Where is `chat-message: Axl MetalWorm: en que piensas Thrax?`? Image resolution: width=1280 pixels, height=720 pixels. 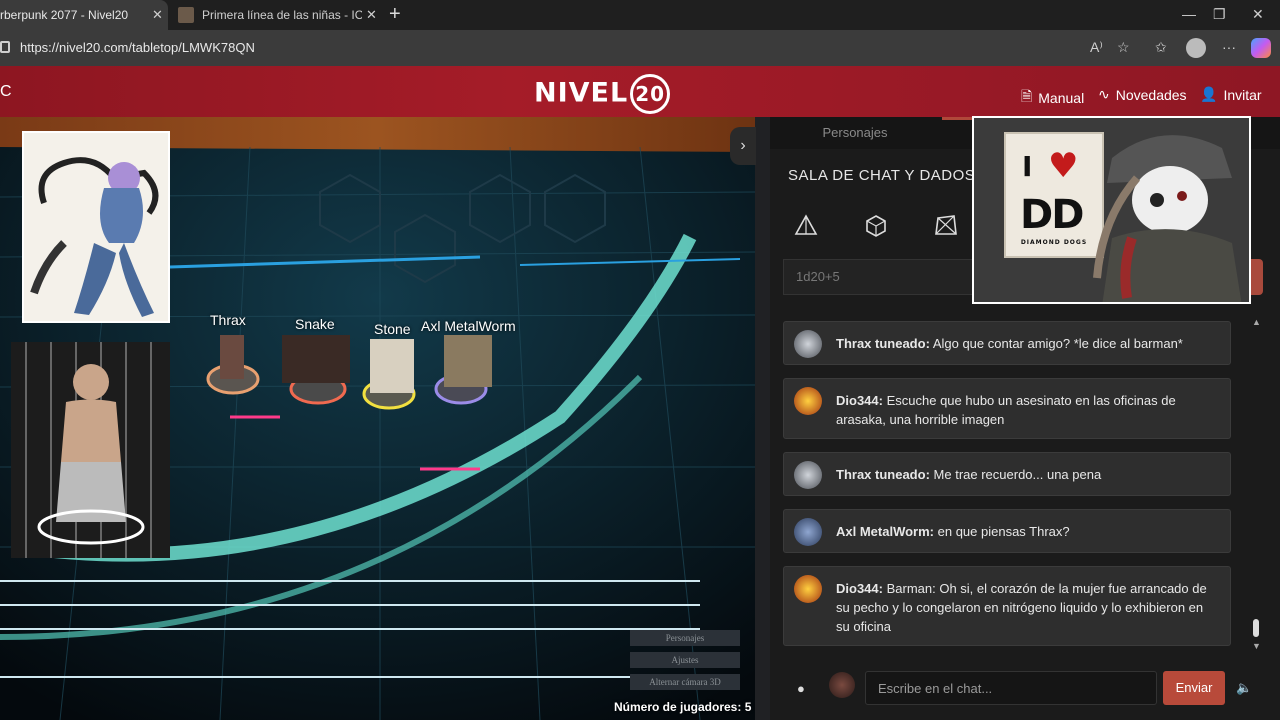
chat-message: Axl MetalWorm: en que piensas Thrax? is located at coordinates (1007, 531).